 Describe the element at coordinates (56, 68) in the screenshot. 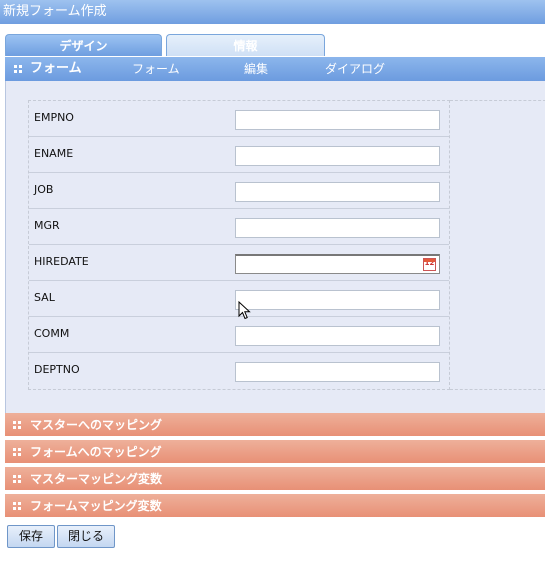

I see `toolbar-title: フォーム` at that location.